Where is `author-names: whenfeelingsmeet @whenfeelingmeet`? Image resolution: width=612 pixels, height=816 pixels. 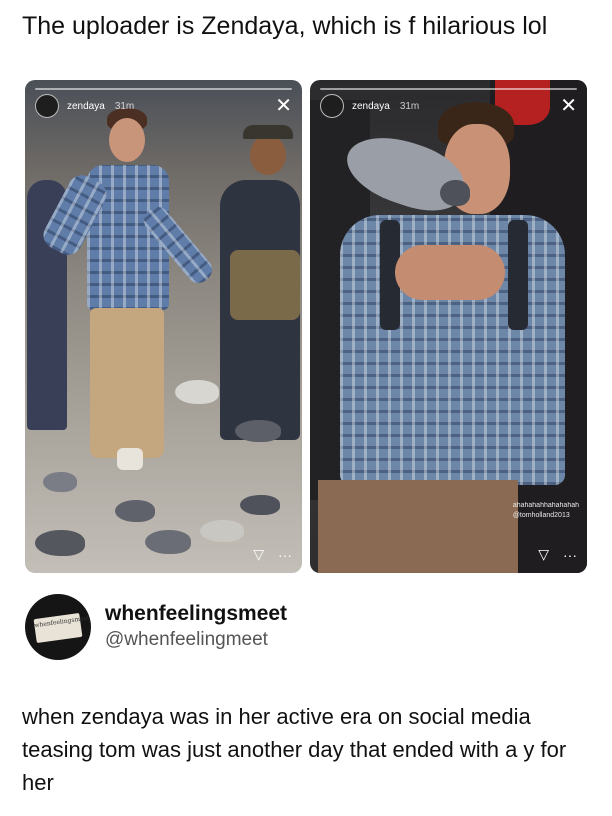
author-names: whenfeelingsmeet @whenfeelingmeet is located at coordinates (196, 627).